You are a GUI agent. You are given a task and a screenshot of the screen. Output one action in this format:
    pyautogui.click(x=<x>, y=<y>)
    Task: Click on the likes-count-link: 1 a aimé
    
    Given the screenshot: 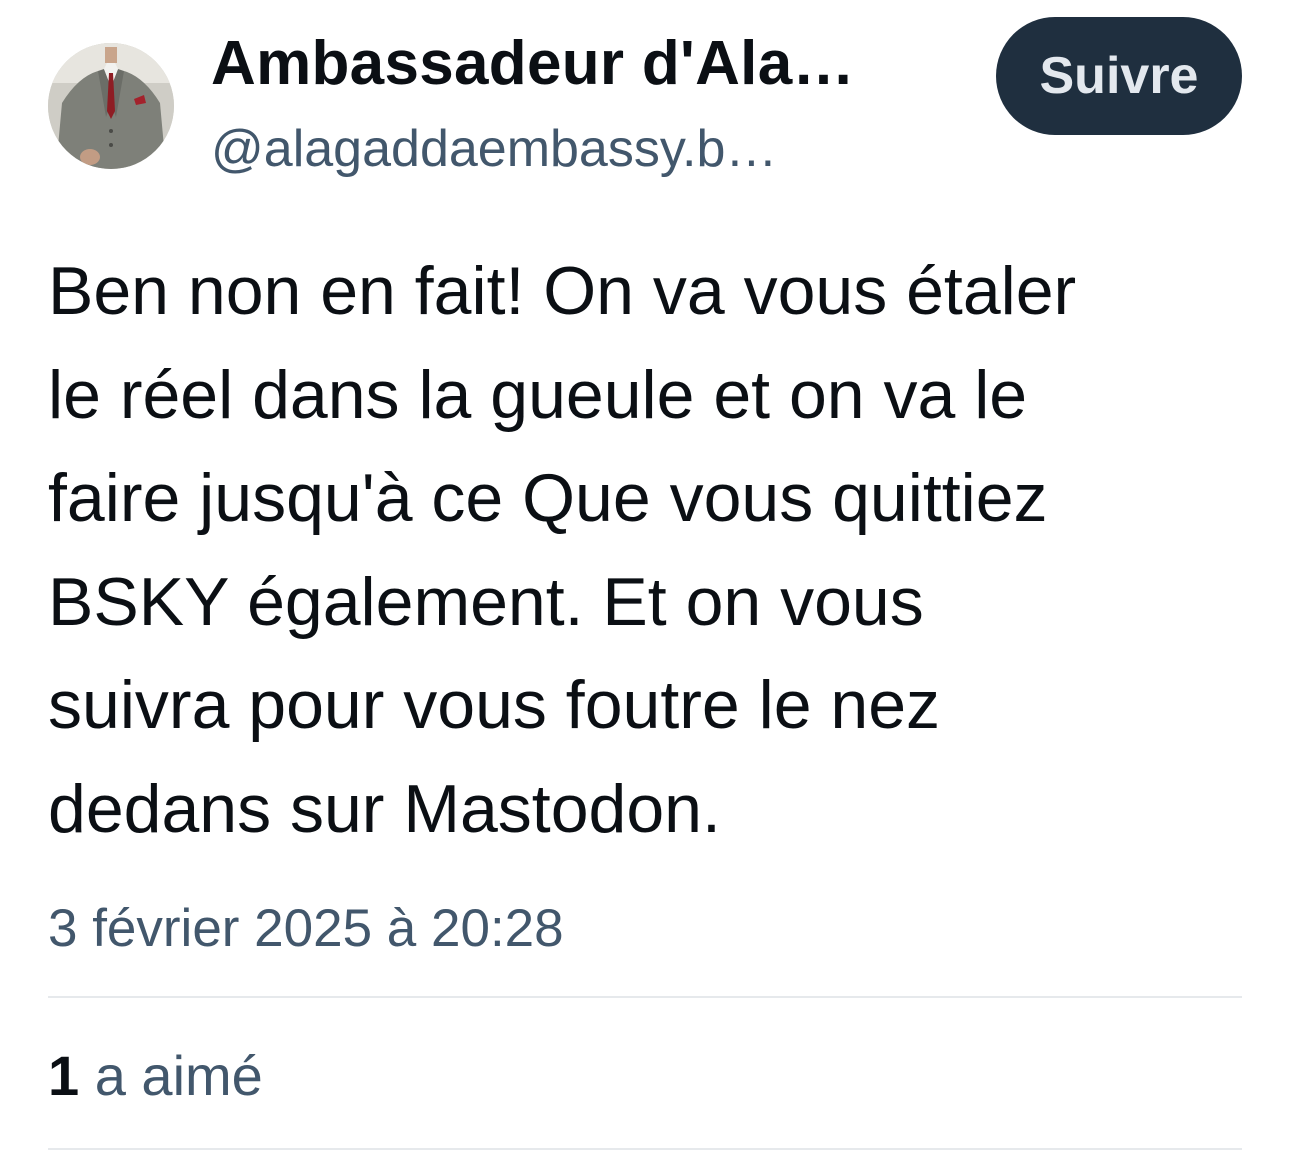 What is the action you would take?
    pyautogui.click(x=155, y=1076)
    